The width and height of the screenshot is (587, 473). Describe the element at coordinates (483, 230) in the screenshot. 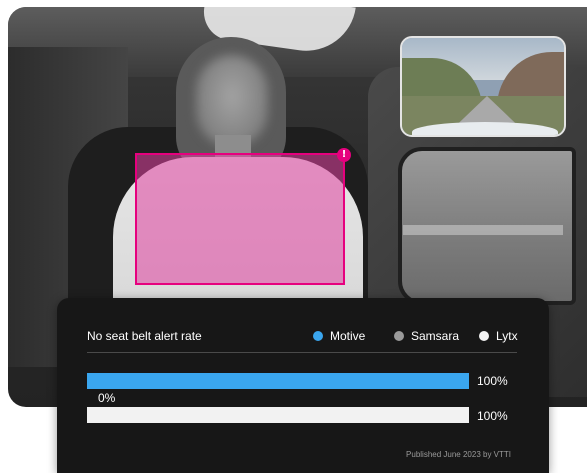

I see `window-rail` at that location.